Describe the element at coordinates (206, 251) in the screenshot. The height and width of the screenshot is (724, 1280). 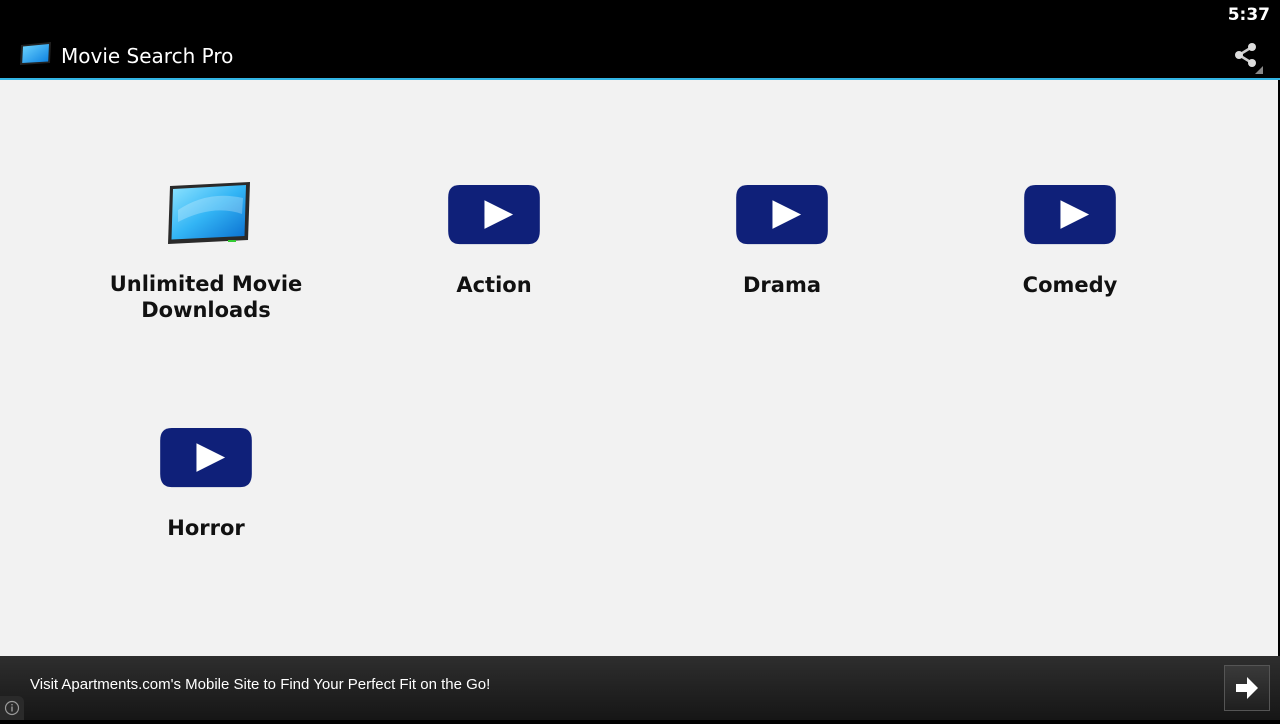
I see `grid-item-unlimited-movie-downloads: Unlimited Movie Downloads` at that location.